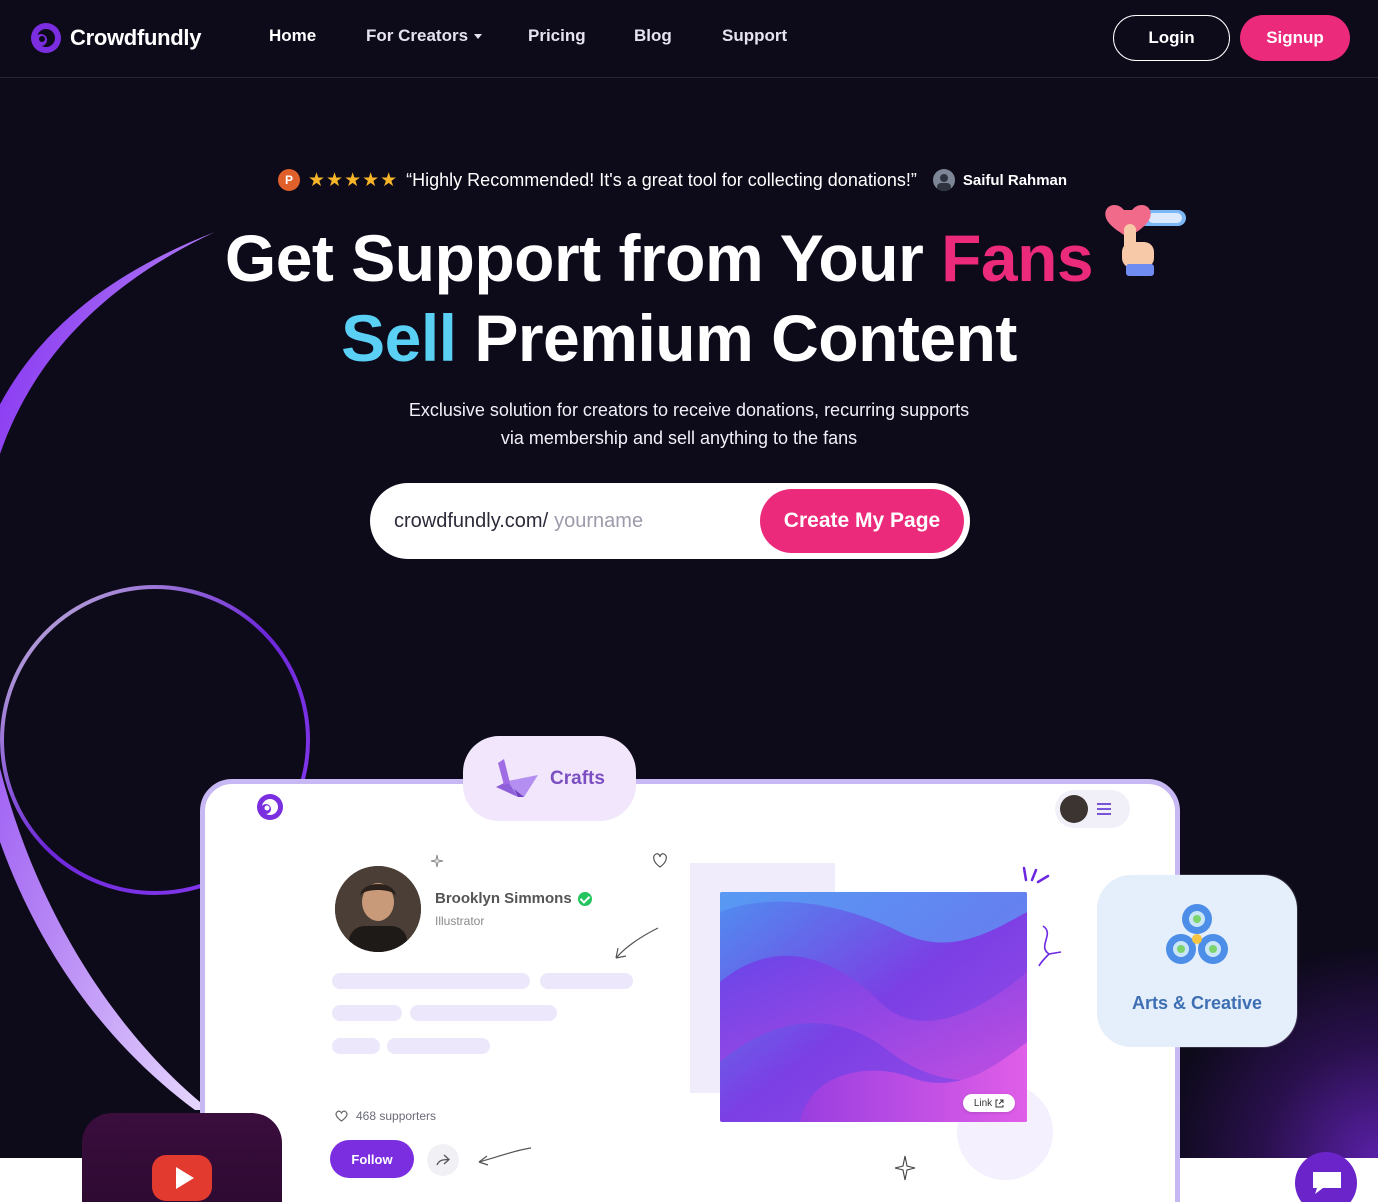 Image resolution: width=1378 pixels, height=1202 pixels. What do you see at coordinates (1104, 810) in the screenshot?
I see `menu-icon` at bounding box center [1104, 810].